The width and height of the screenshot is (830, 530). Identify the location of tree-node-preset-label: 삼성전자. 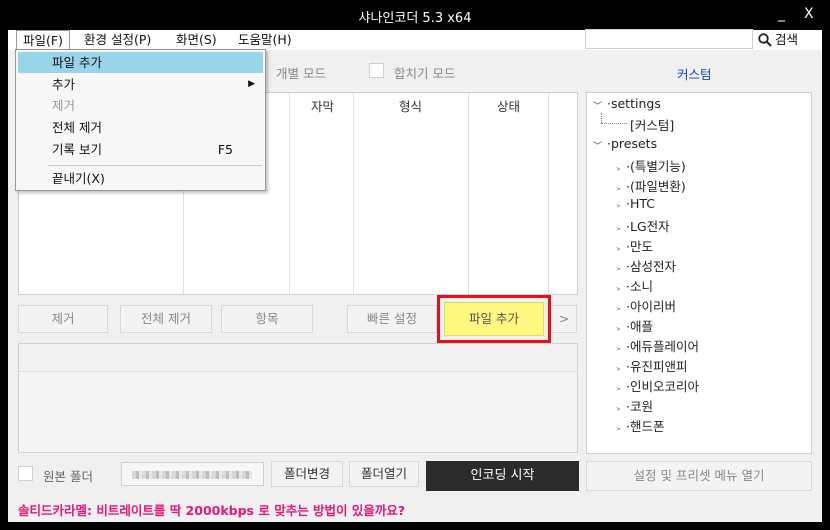
(653, 266).